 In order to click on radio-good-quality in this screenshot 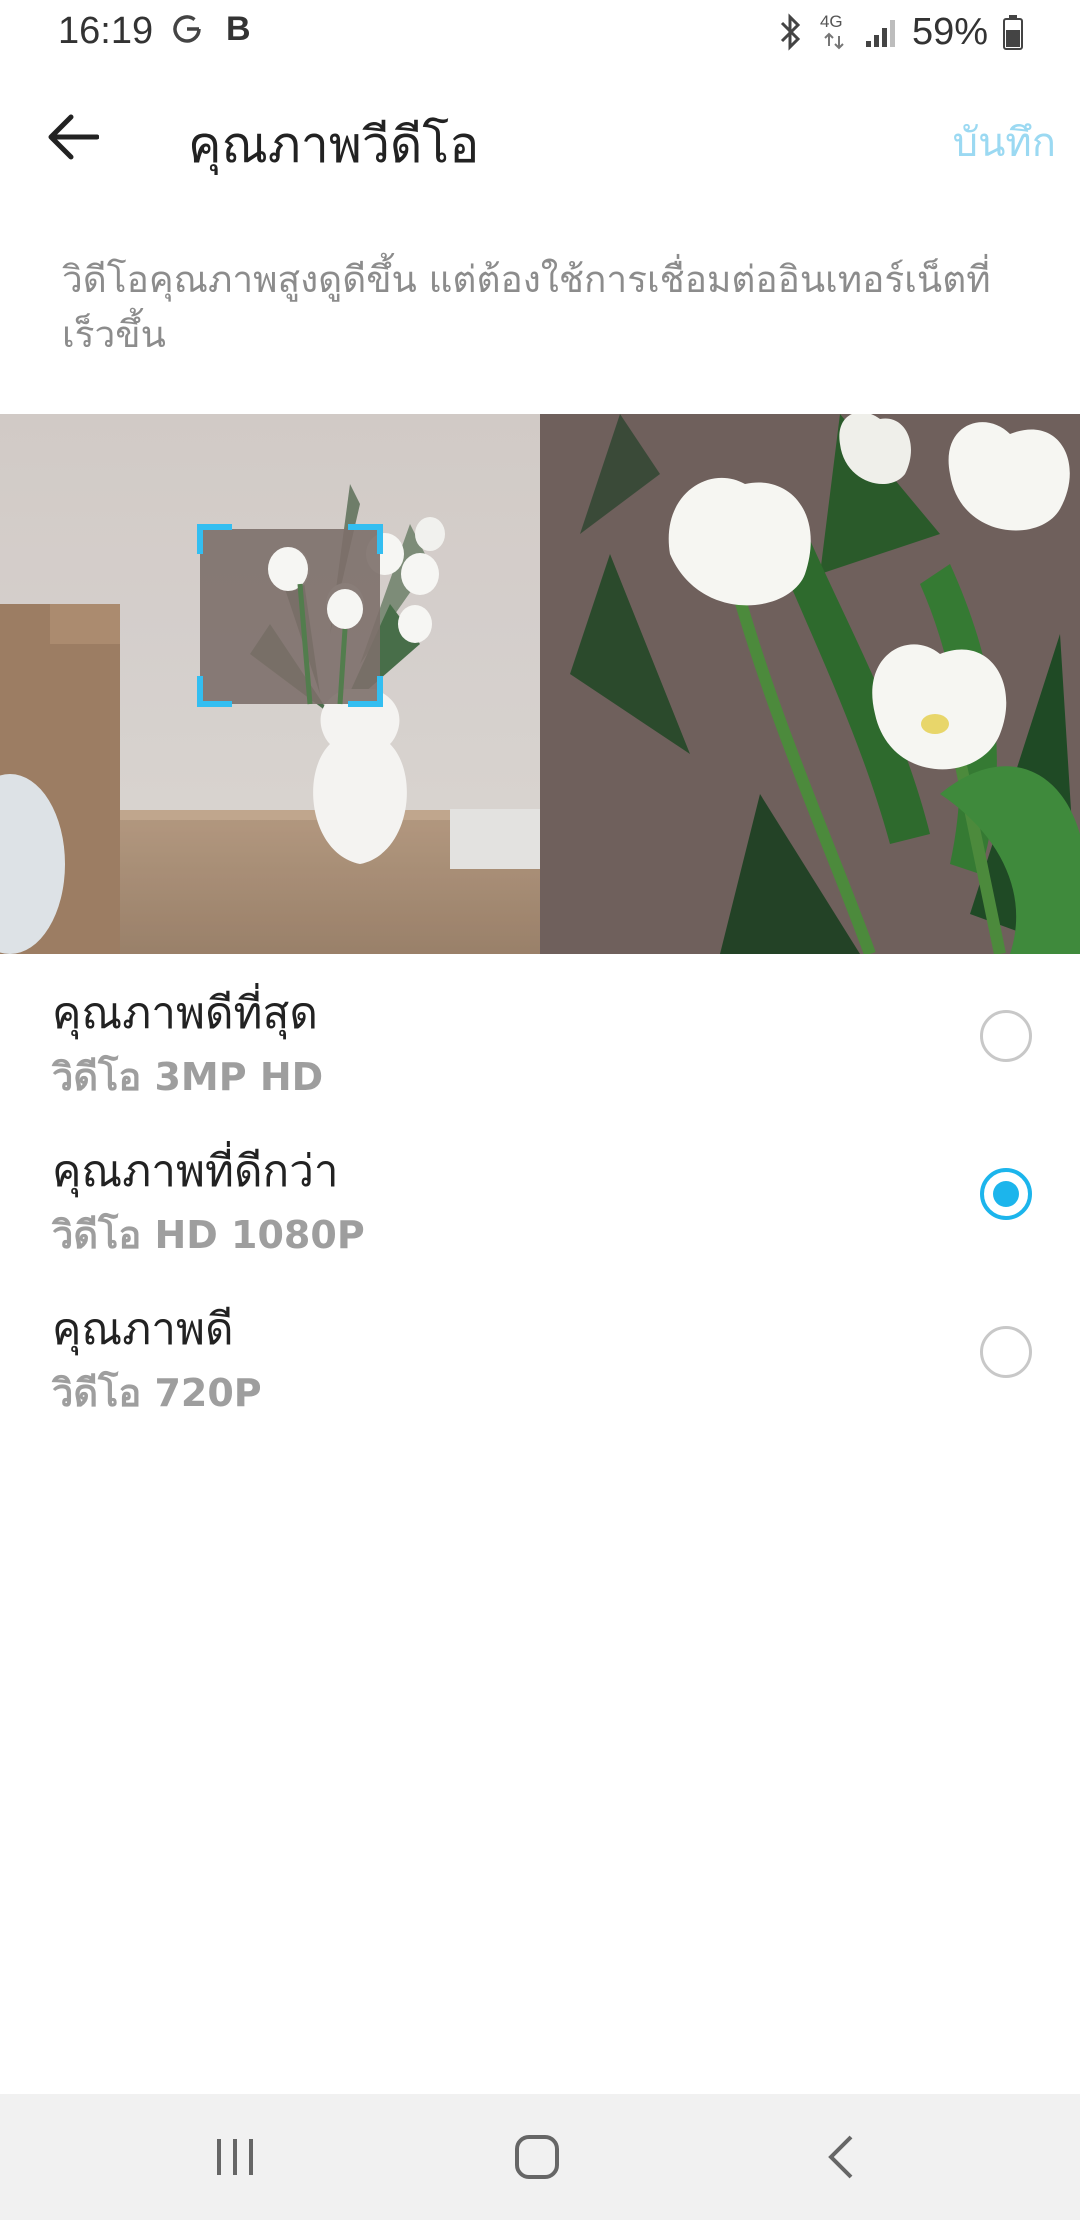, I will do `click(1006, 1352)`.